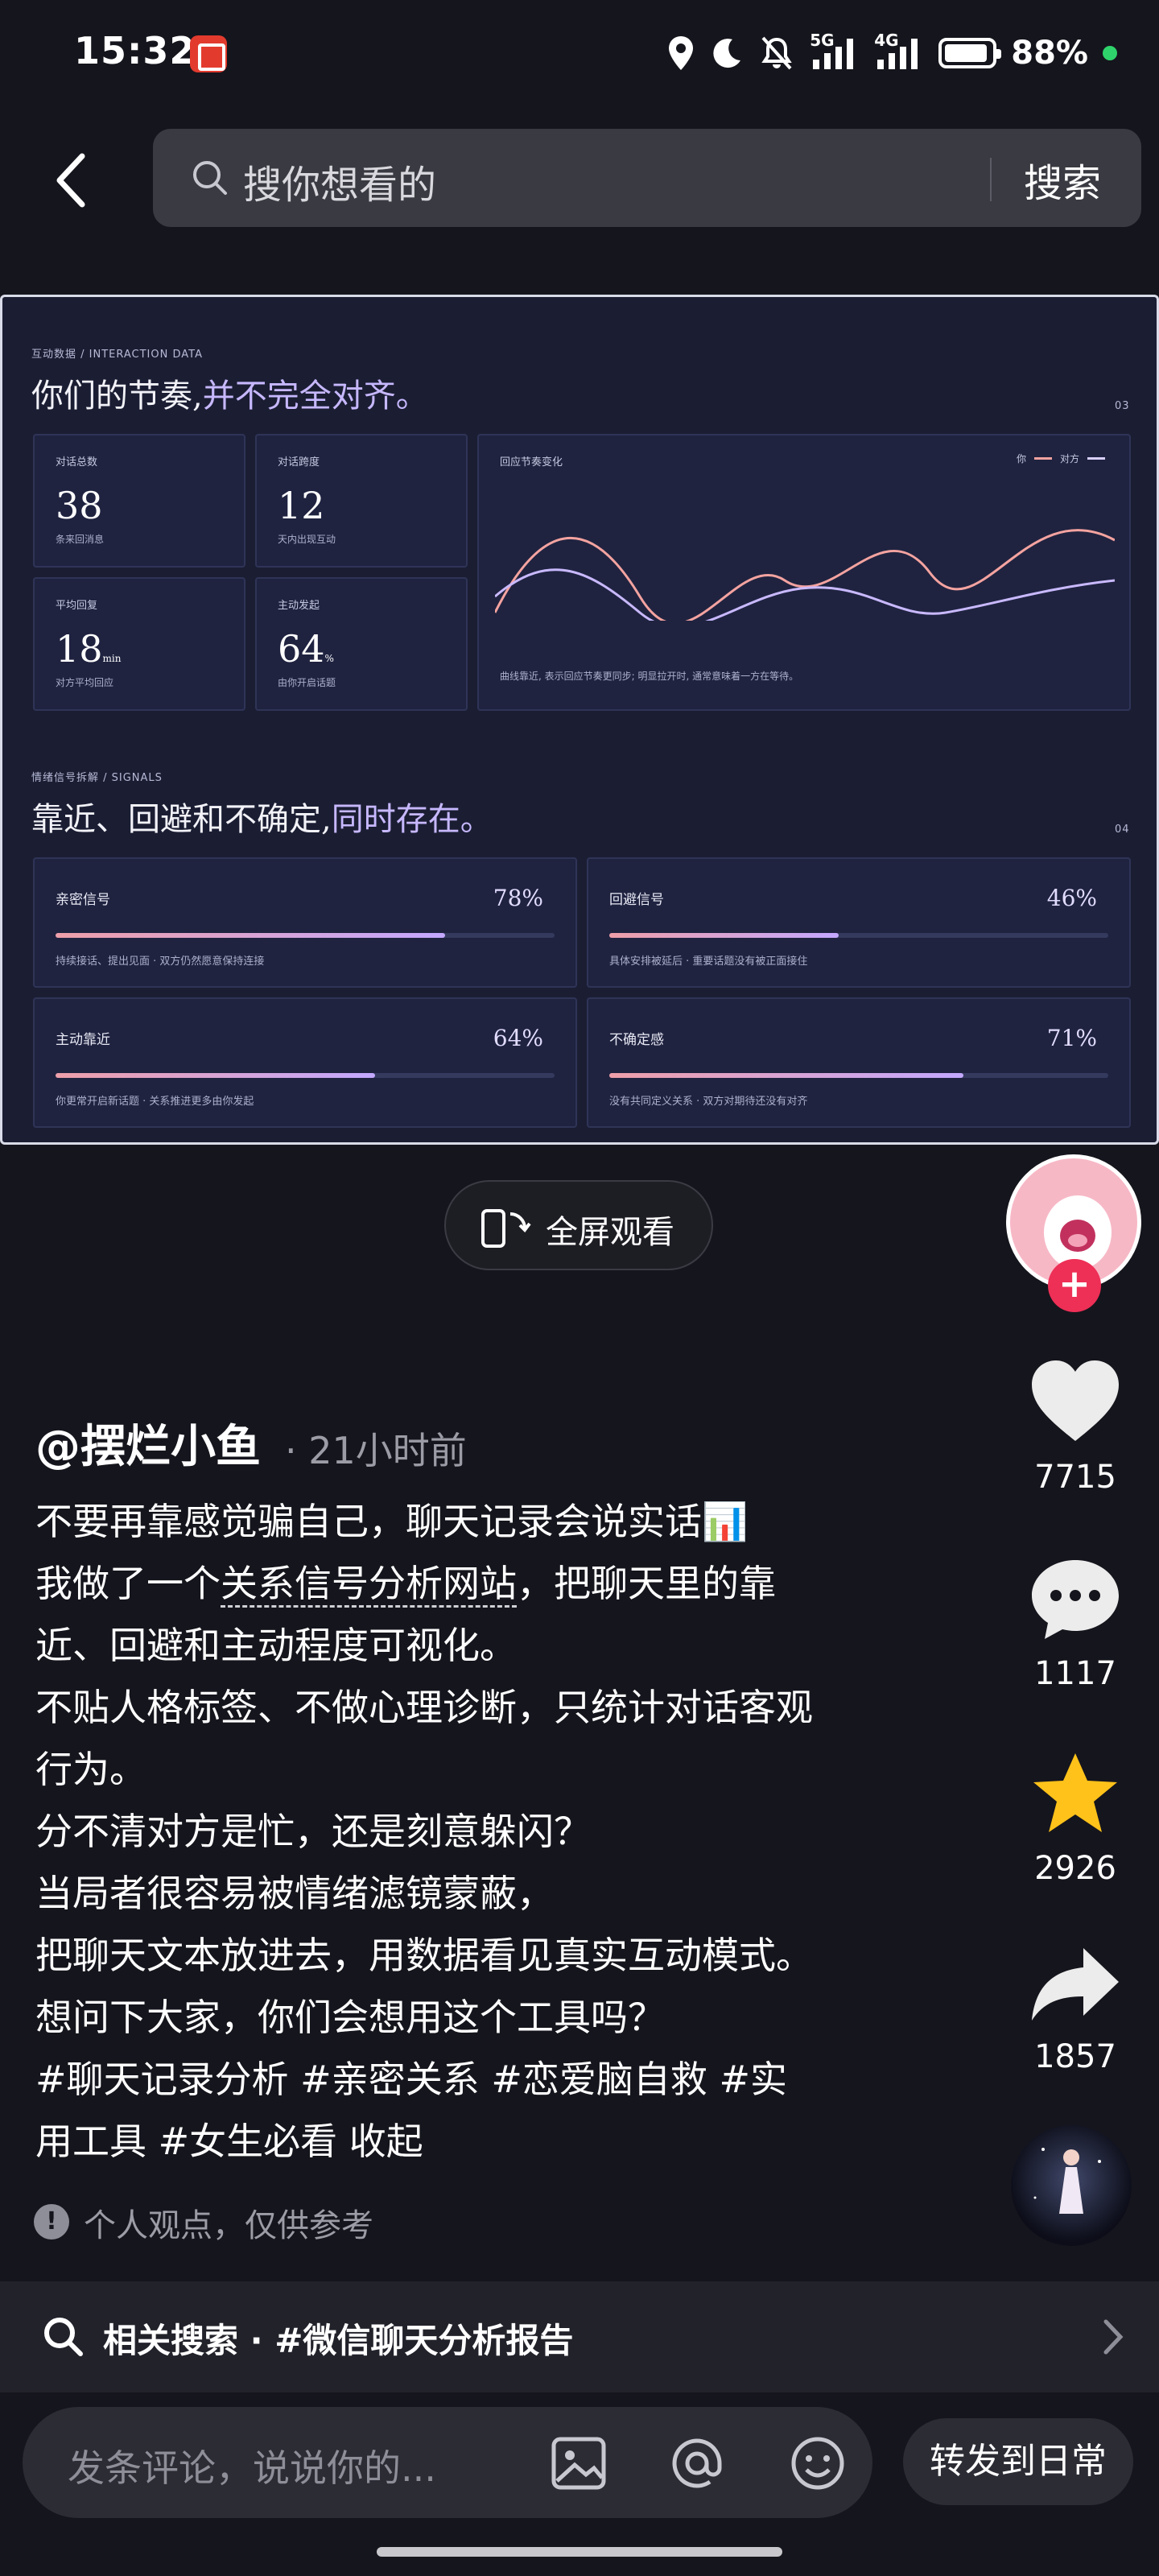 Image resolution: width=1159 pixels, height=2576 pixels. What do you see at coordinates (1061, 458) in the screenshot?
I see `rhythm-legend: 你 对方` at bounding box center [1061, 458].